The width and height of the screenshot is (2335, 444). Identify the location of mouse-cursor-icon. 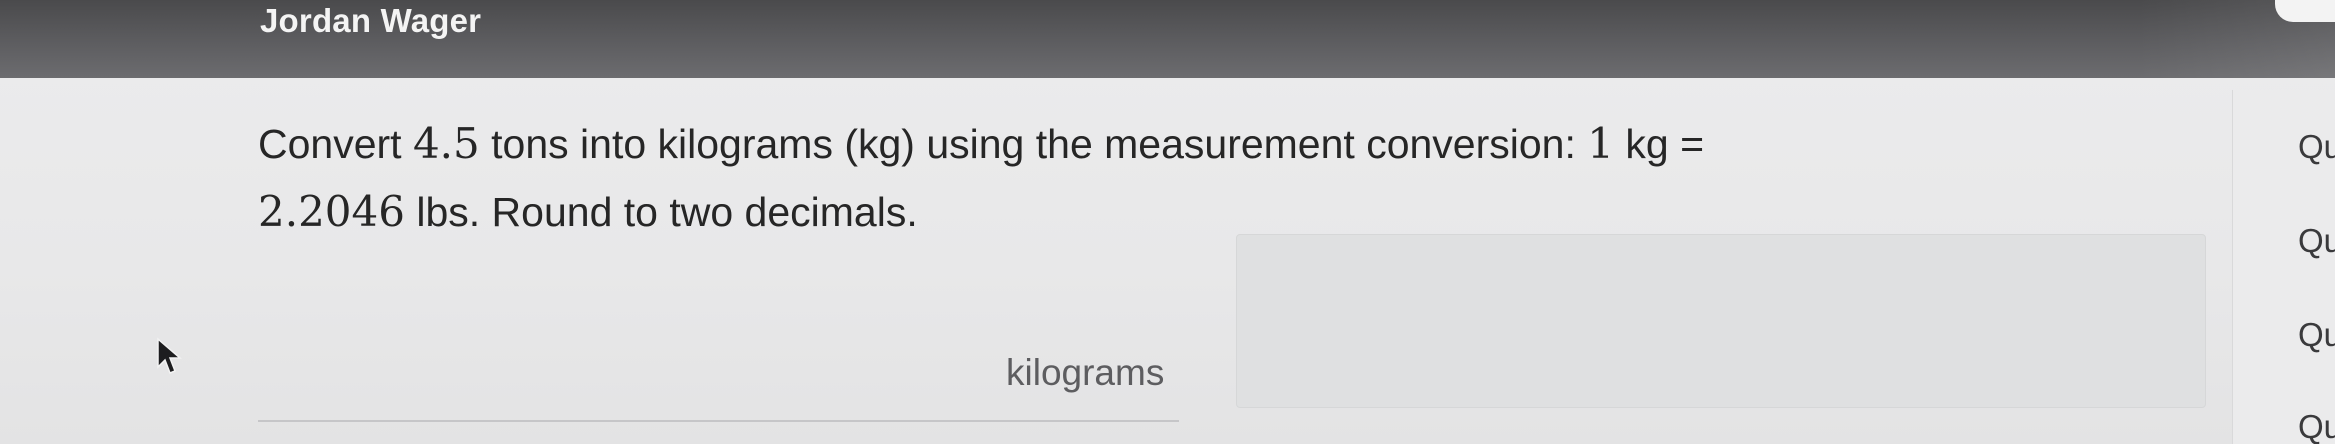
(170, 355).